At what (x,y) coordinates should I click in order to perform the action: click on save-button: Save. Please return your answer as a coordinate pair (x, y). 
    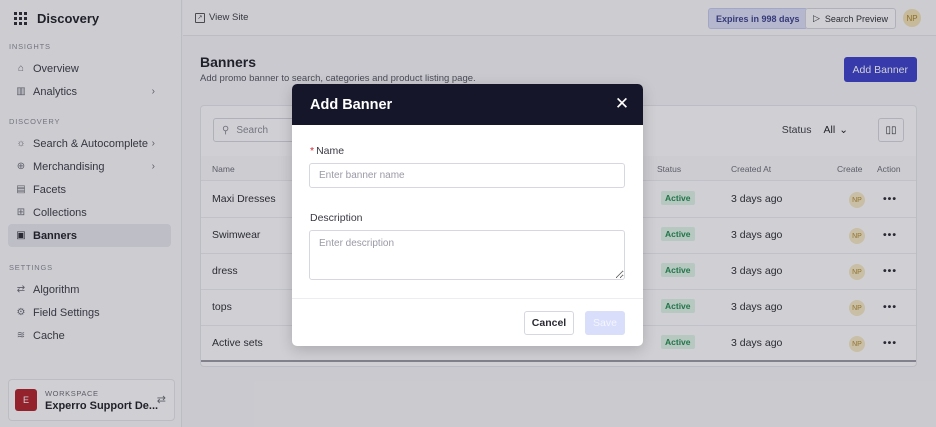
    Looking at the image, I should click on (605, 323).